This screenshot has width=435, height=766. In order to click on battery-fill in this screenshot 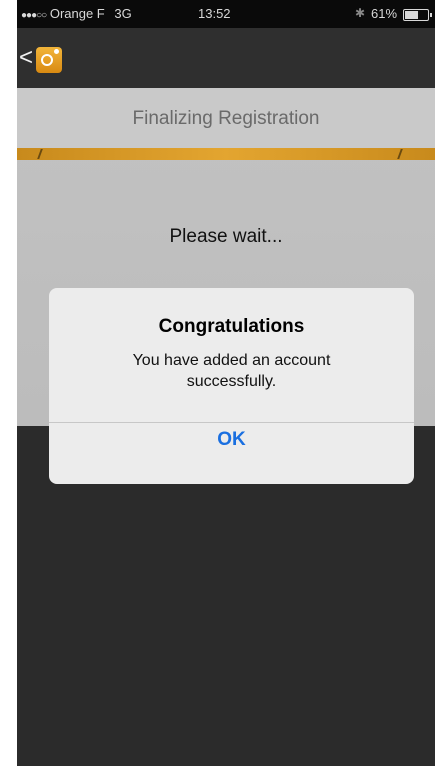, I will do `click(412, 15)`.